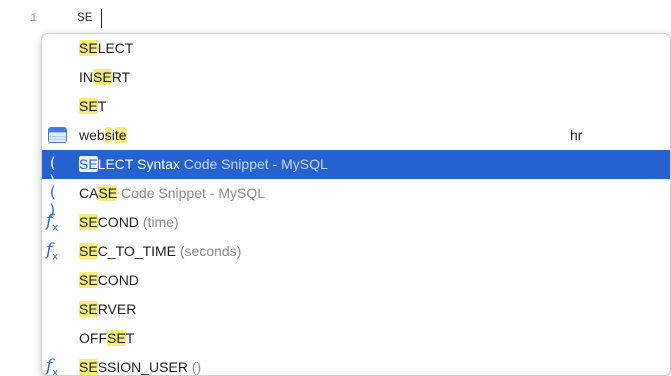 This screenshot has width=671, height=376. I want to click on completion-label: SET, so click(93, 106).